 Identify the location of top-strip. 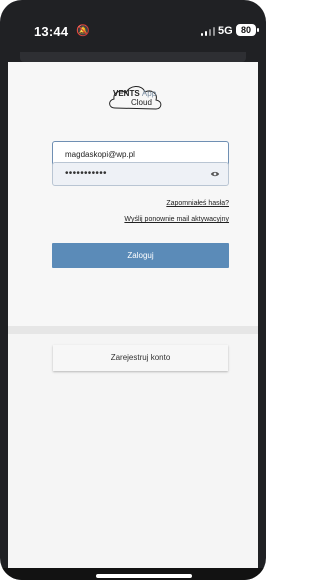
(133, 57).